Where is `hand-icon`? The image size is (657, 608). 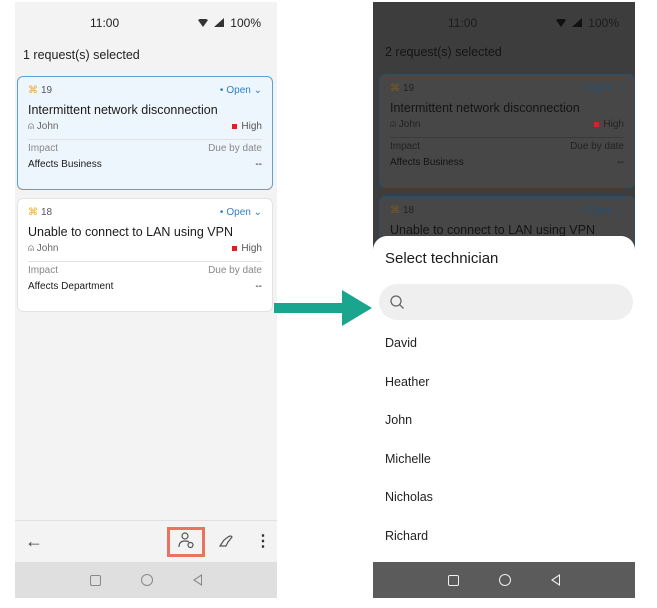
hand-icon is located at coordinates (226, 544).